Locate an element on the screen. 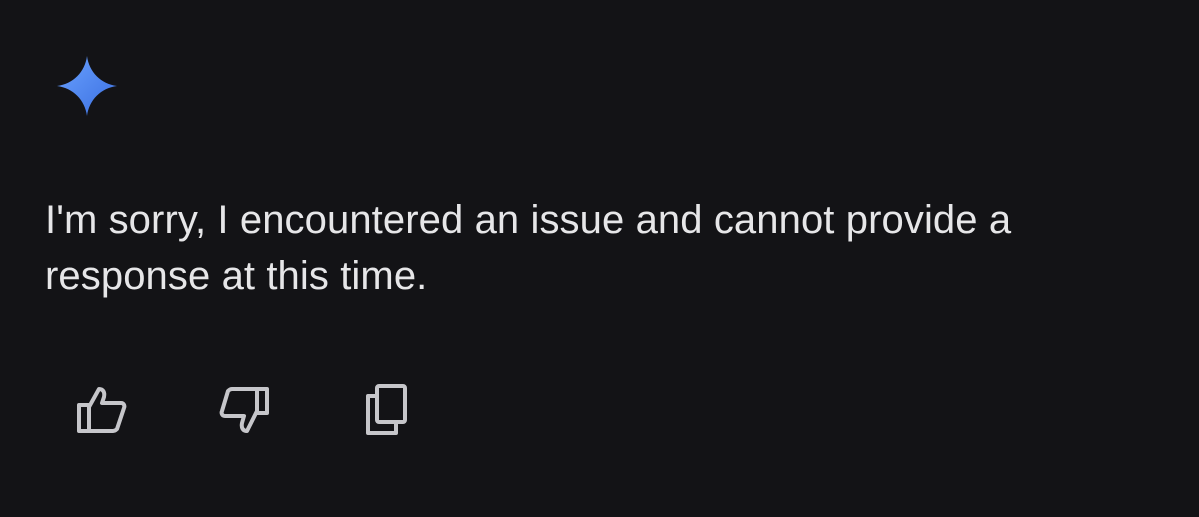 This screenshot has width=1199, height=517. copy-icon is located at coordinates (386, 410).